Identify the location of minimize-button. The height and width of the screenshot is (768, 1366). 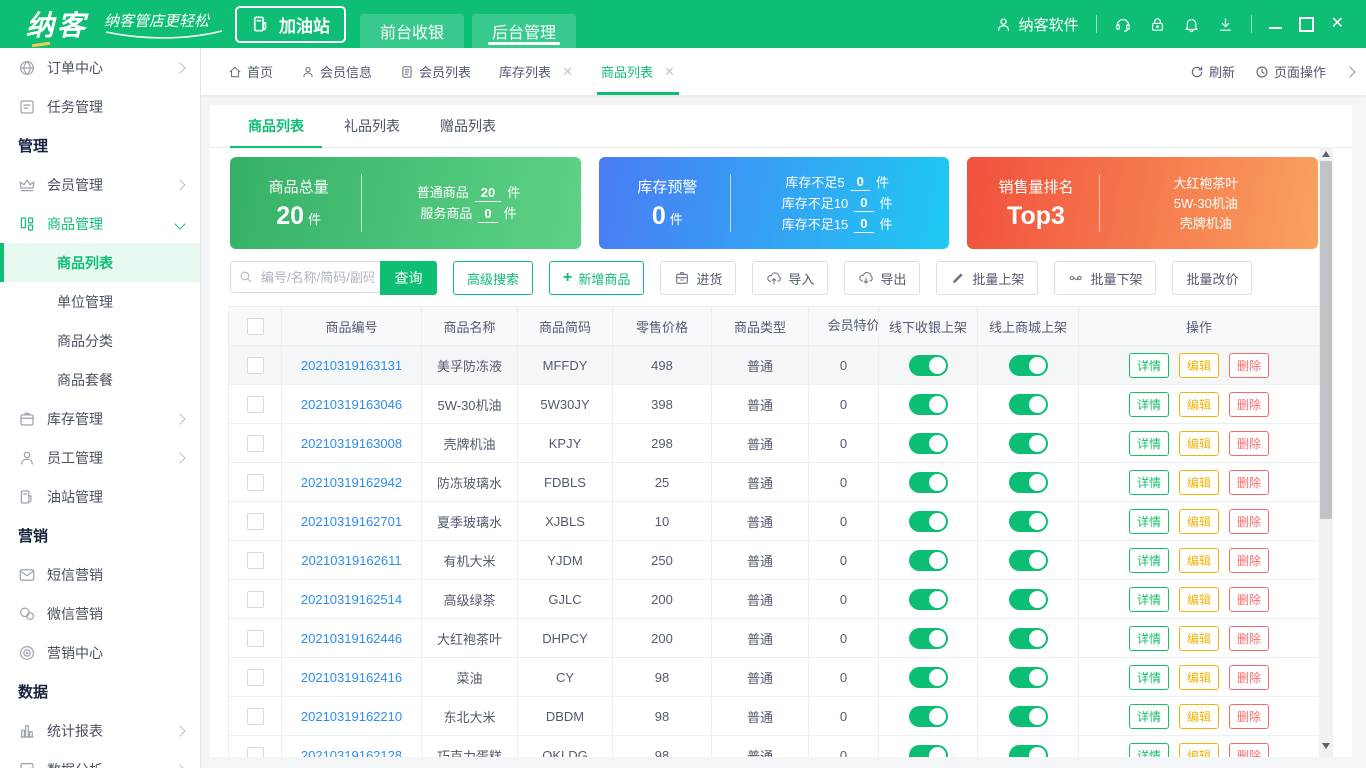
(1275, 24).